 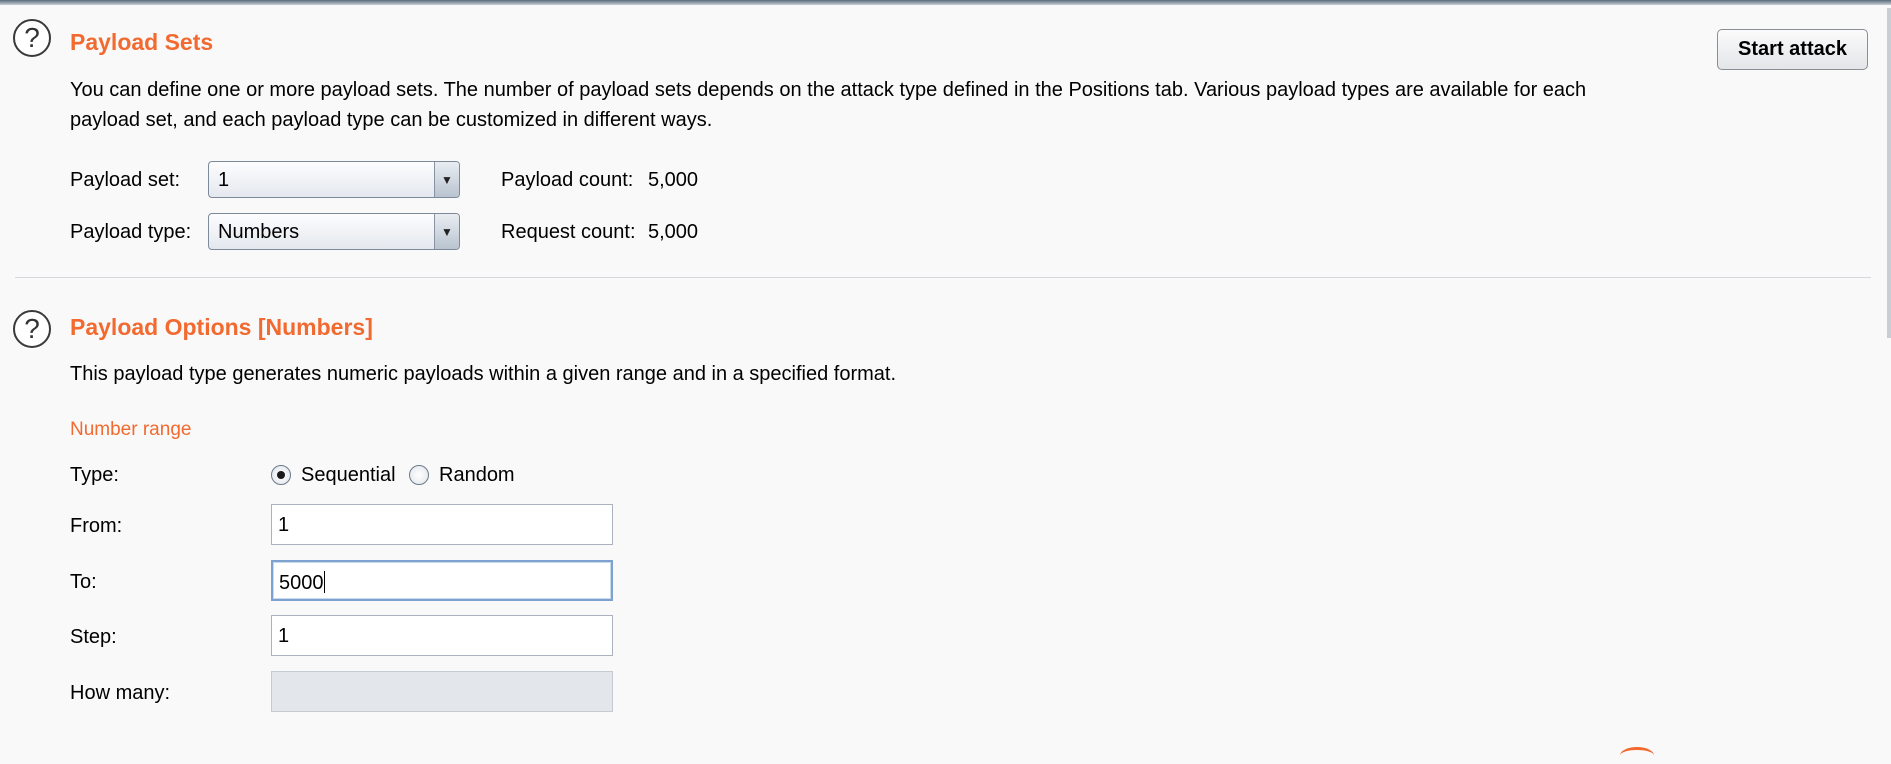 What do you see at coordinates (334, 179) in the screenshot?
I see `payload-set-select: 1 ▼` at bounding box center [334, 179].